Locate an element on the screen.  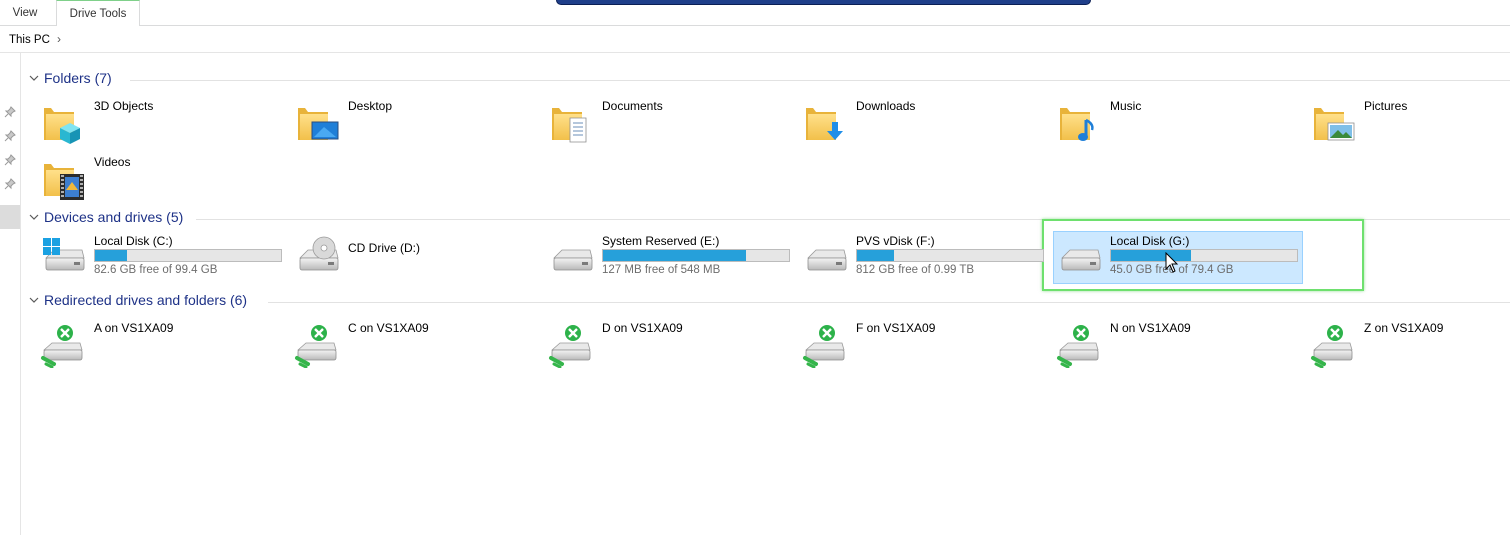
network-drive-item-a: A on VS1XA09 is located at coordinates (160, 344).